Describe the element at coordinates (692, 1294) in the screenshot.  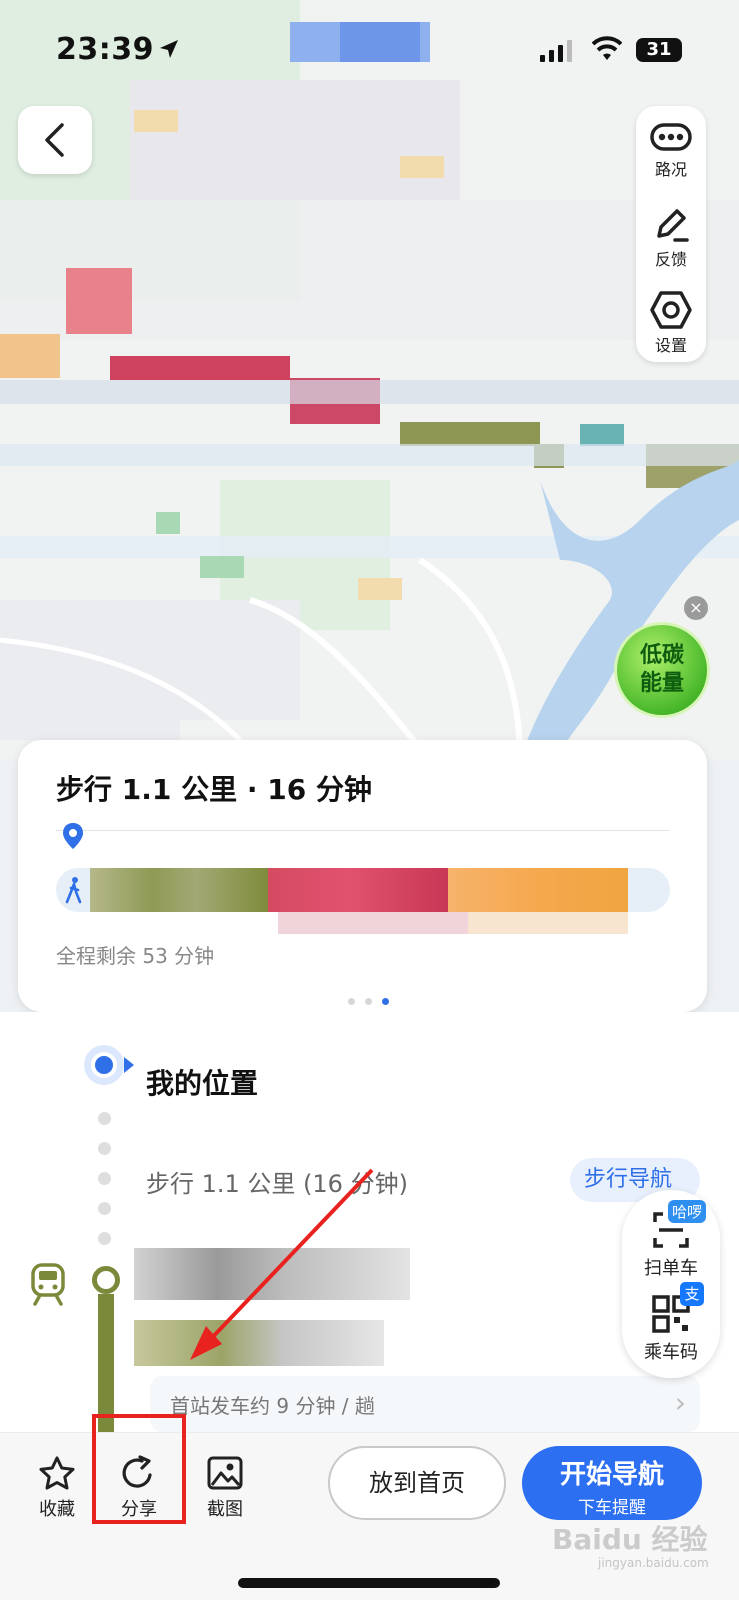
I see `alipay-tag: 支` at that location.